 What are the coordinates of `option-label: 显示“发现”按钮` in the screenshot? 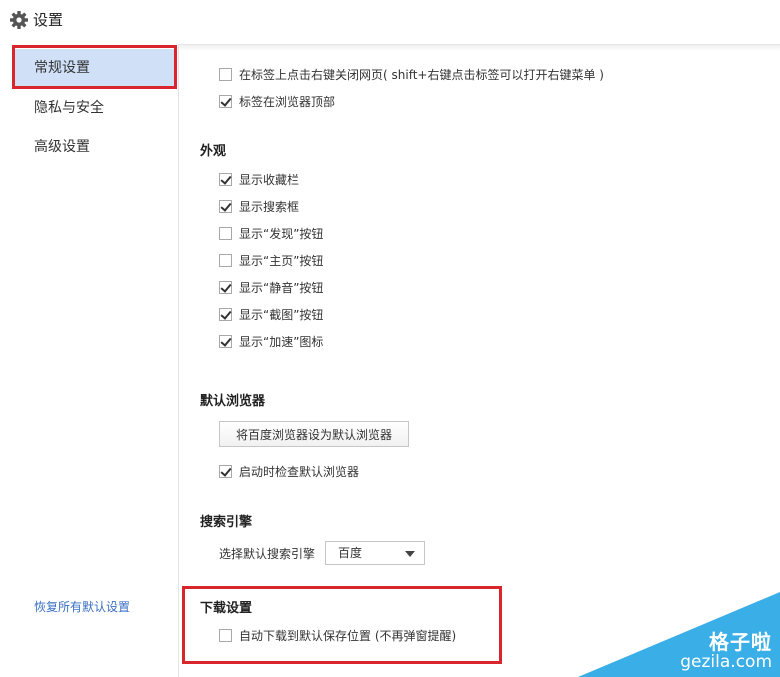 It's located at (281, 233).